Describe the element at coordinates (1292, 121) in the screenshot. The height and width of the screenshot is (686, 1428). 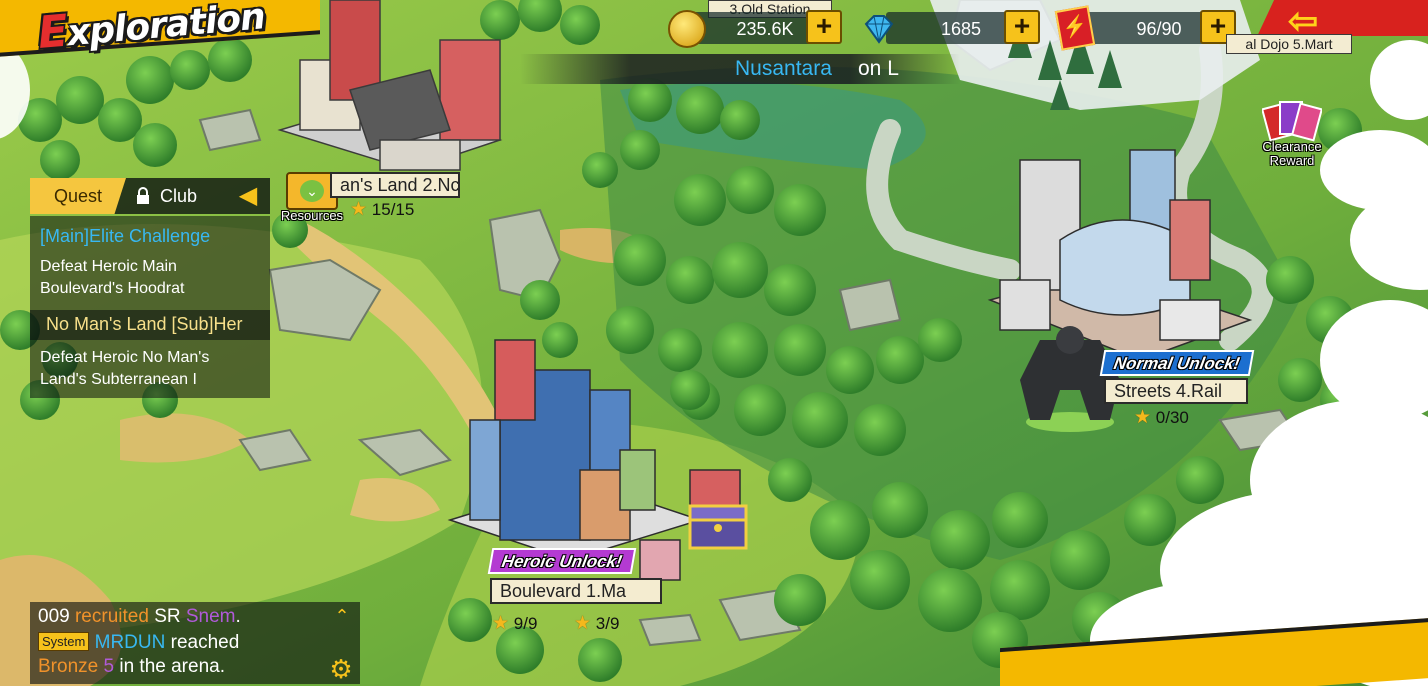
I see `reward-cards-icon` at that location.